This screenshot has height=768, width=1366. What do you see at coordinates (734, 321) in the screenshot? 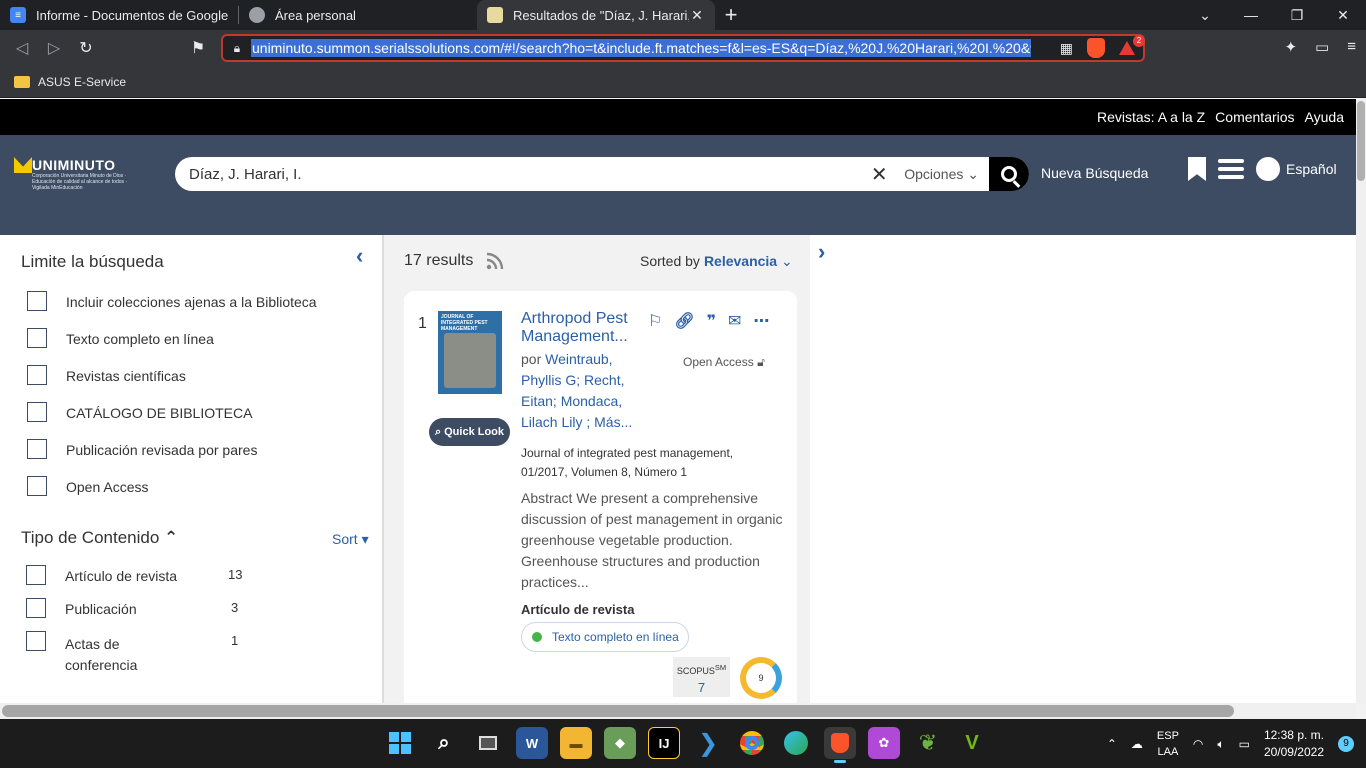
I see `email-icon: ✉` at bounding box center [734, 321].